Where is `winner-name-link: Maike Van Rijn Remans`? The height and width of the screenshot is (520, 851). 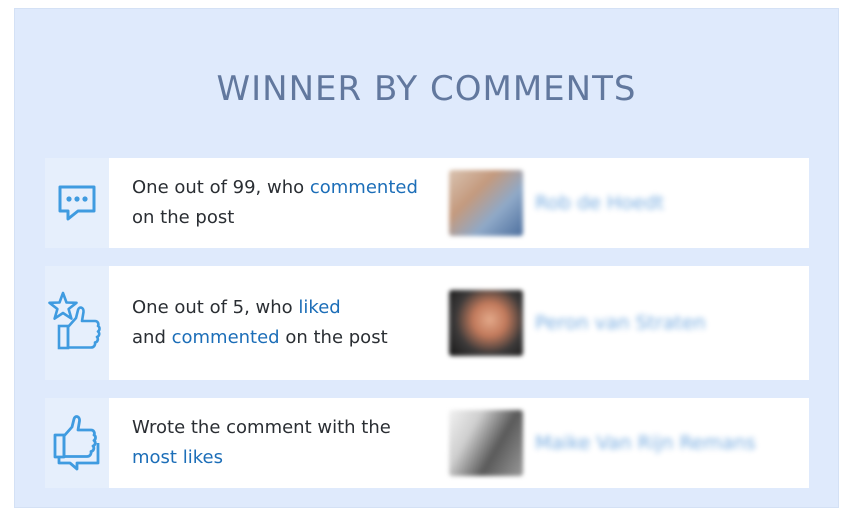
winner-name-link: Maike Van Rijn Remans is located at coordinates (645, 443).